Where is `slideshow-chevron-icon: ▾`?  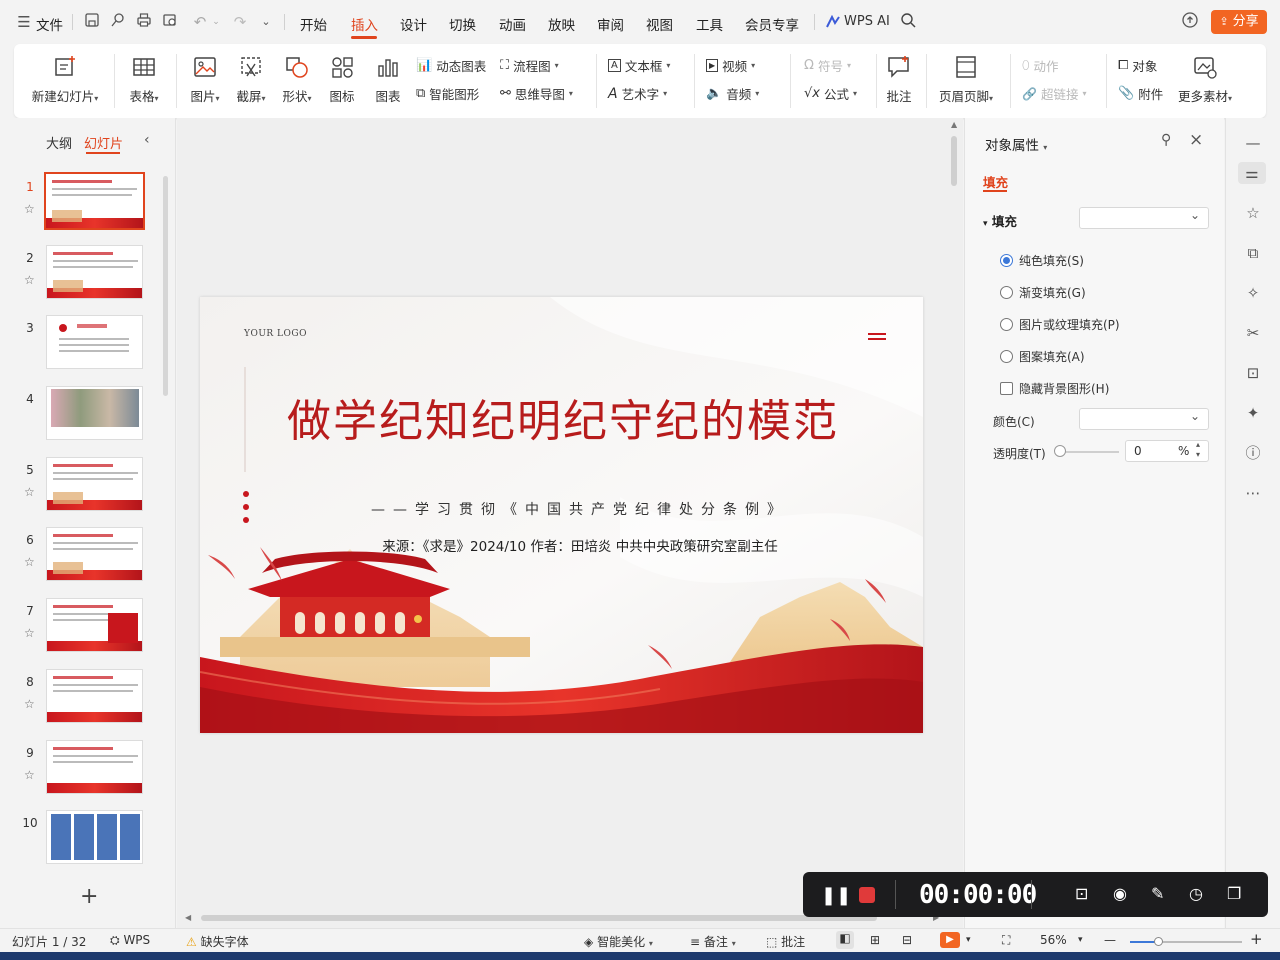
slideshow-chevron-icon: ▾ is located at coordinates (968, 940).